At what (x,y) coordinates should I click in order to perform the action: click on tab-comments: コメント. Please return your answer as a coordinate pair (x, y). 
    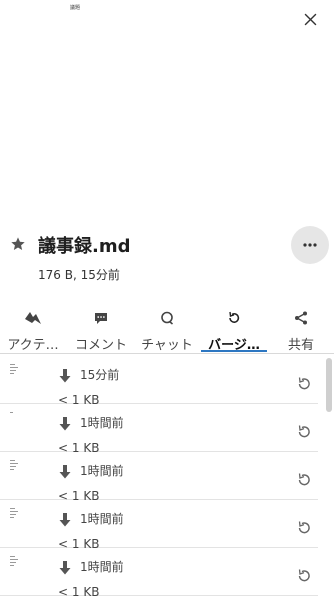
    Looking at the image, I should click on (101, 328).